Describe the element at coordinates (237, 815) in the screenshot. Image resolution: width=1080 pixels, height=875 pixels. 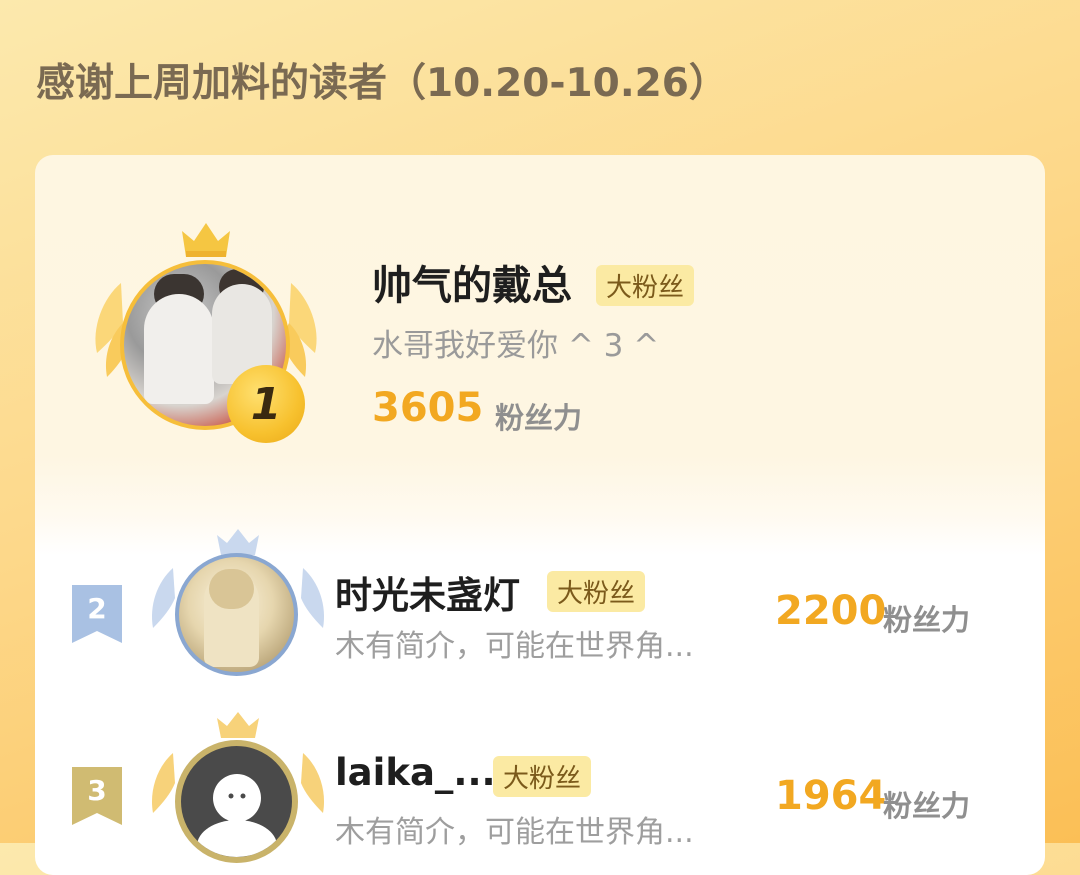
I see `default-user-icon` at that location.